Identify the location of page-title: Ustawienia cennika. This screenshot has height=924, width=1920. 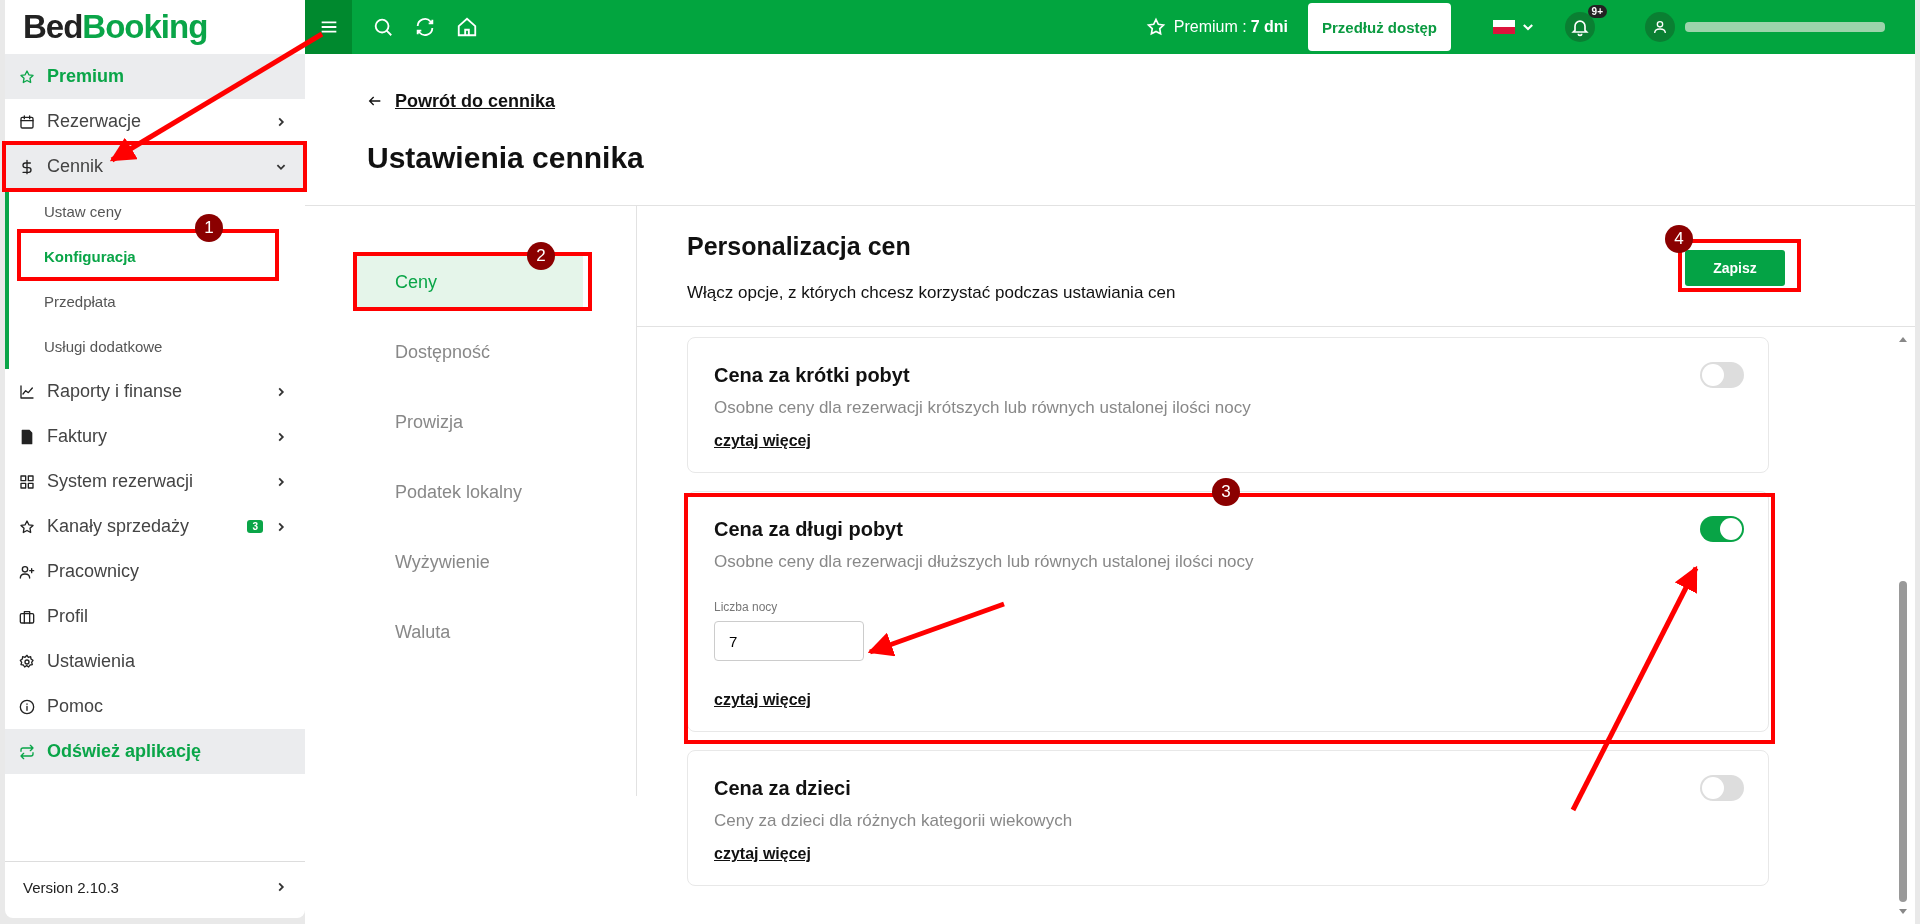
(506, 158).